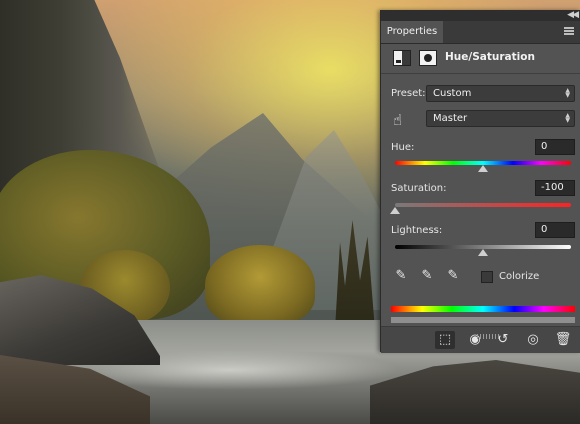  What do you see at coordinates (403, 147) in the screenshot?
I see `hue-label: Hue:` at bounding box center [403, 147].